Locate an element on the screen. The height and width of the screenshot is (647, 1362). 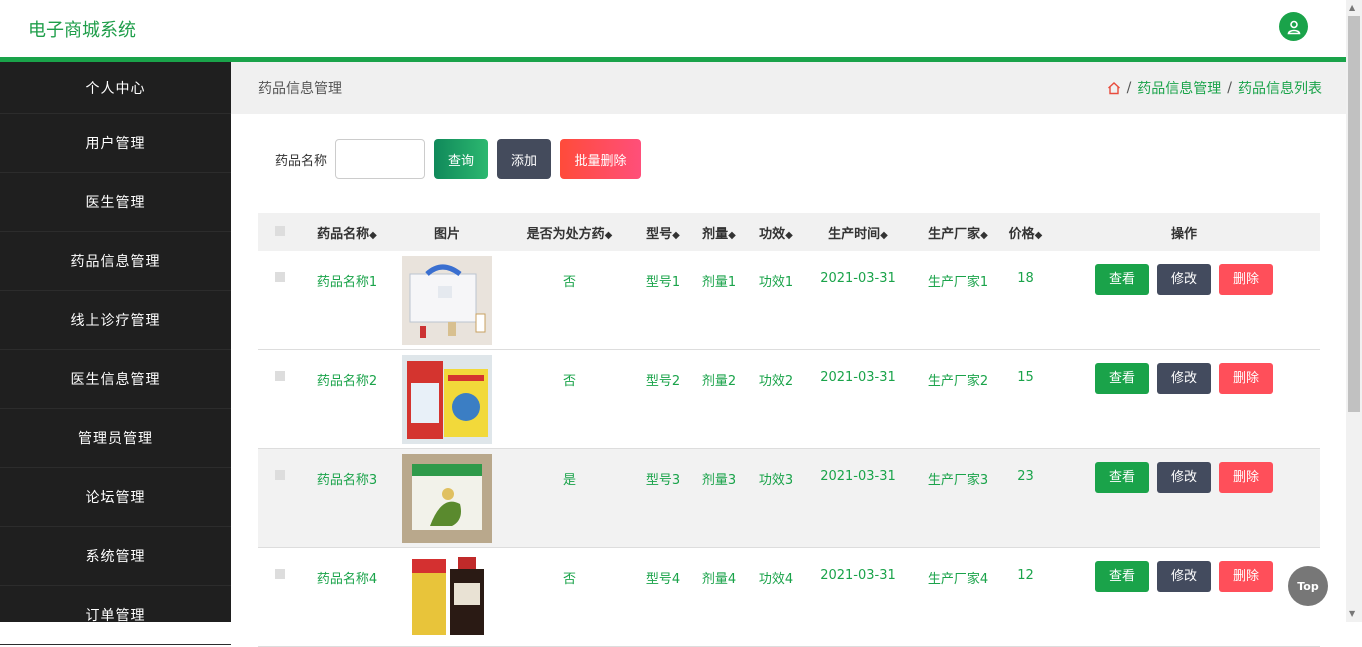
user-avatar-button is located at coordinates (1293, 26).